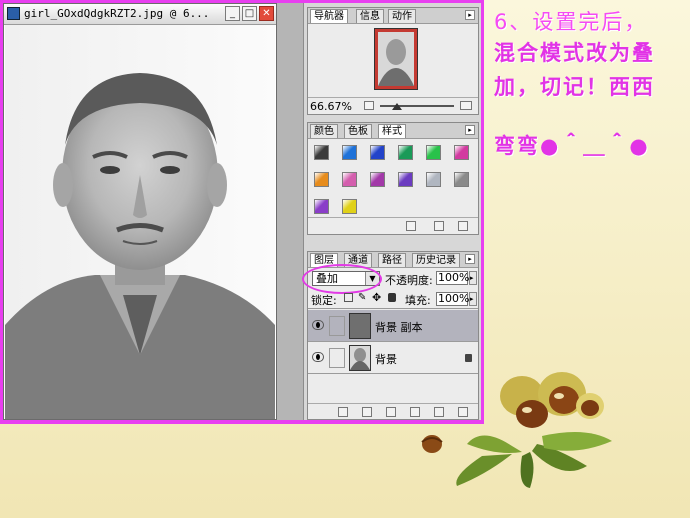 Image resolution: width=690 pixels, height=518 pixels. What do you see at coordinates (399, 327) in the screenshot?
I see `layer-name: 背景 副本` at bounding box center [399, 327].